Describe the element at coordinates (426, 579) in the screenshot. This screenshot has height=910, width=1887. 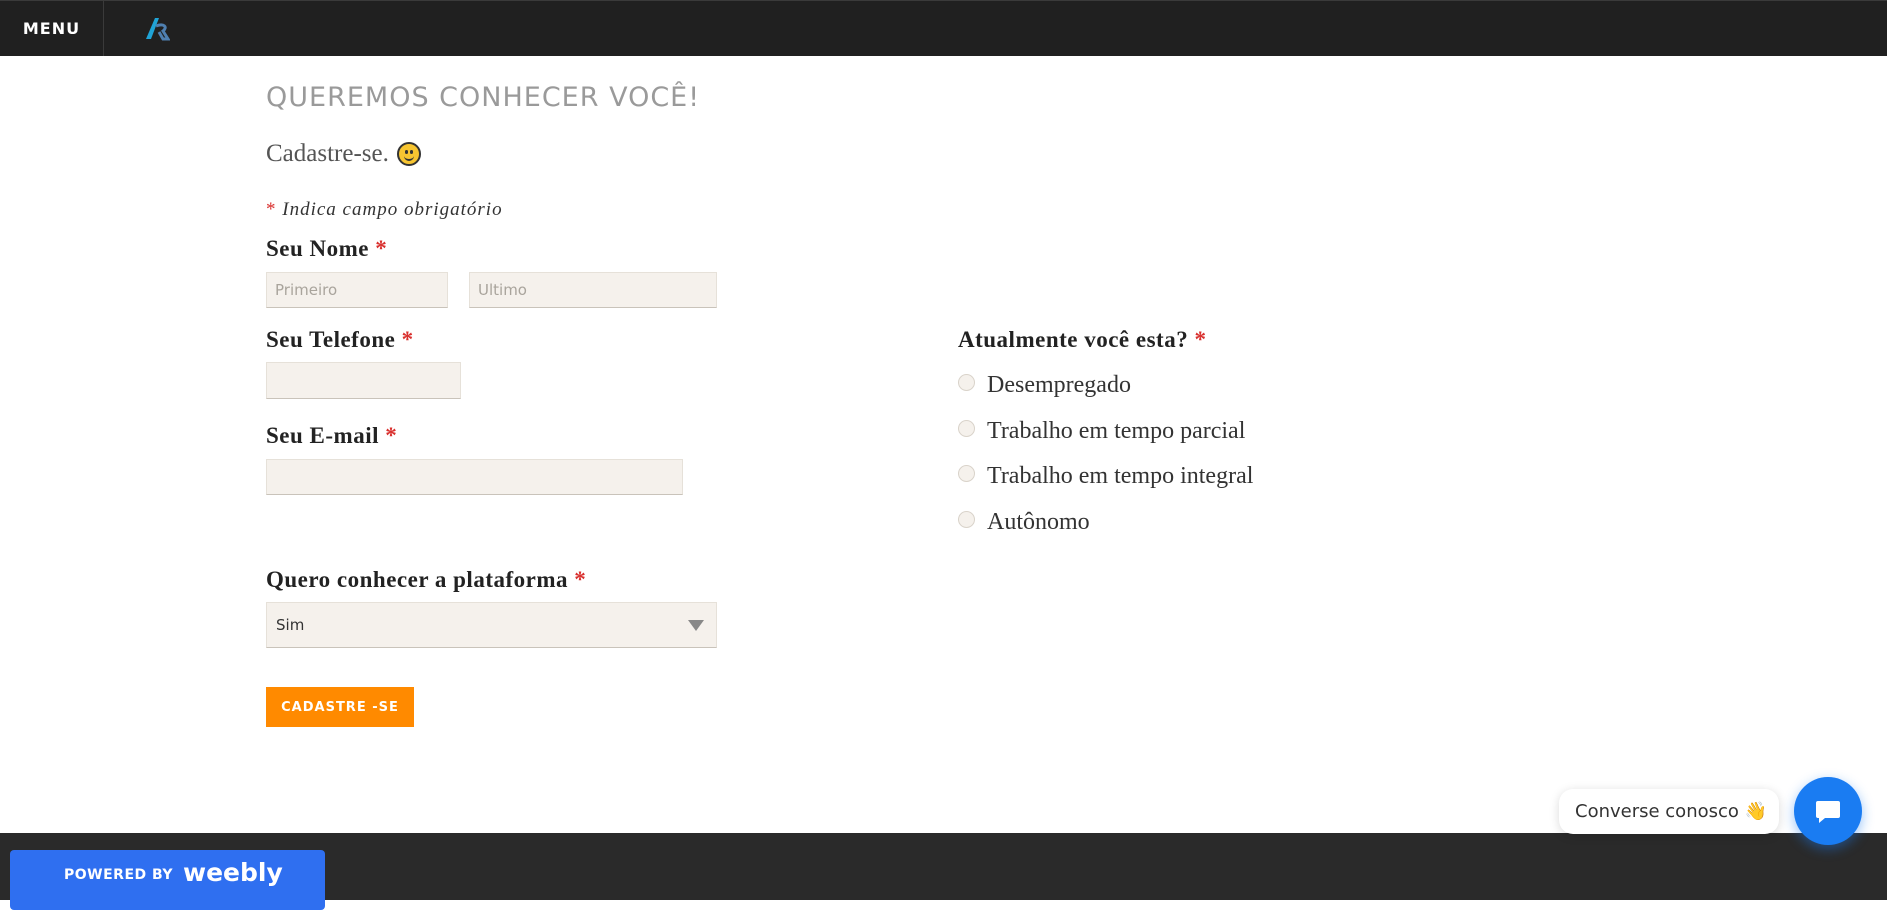
I see `platform-label: Quero conhecer a plataforma *` at that location.